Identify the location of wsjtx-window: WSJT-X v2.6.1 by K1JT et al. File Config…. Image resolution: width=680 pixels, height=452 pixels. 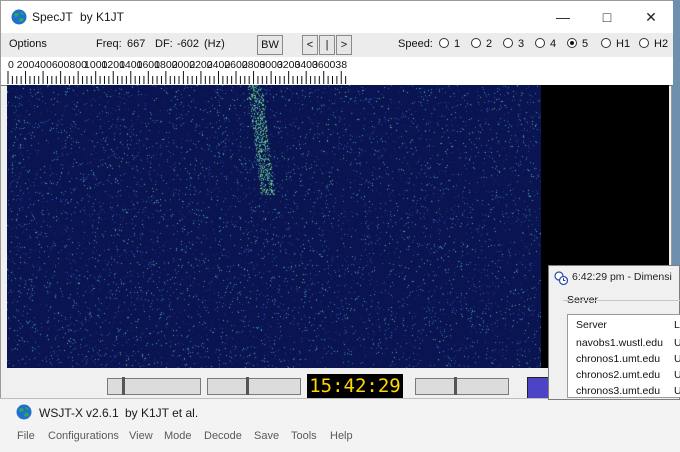
(340, 425).